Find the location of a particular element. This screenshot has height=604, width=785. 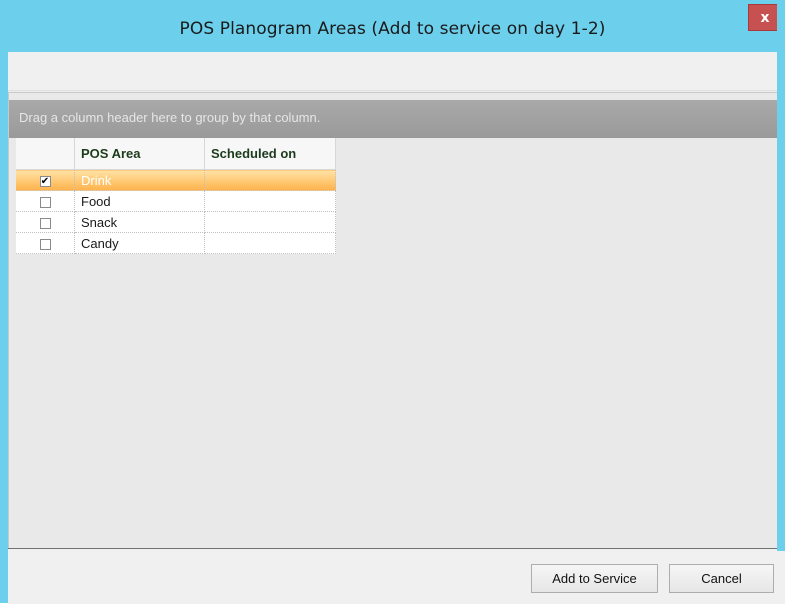

add-to-service-button: Add to Service is located at coordinates (594, 578).